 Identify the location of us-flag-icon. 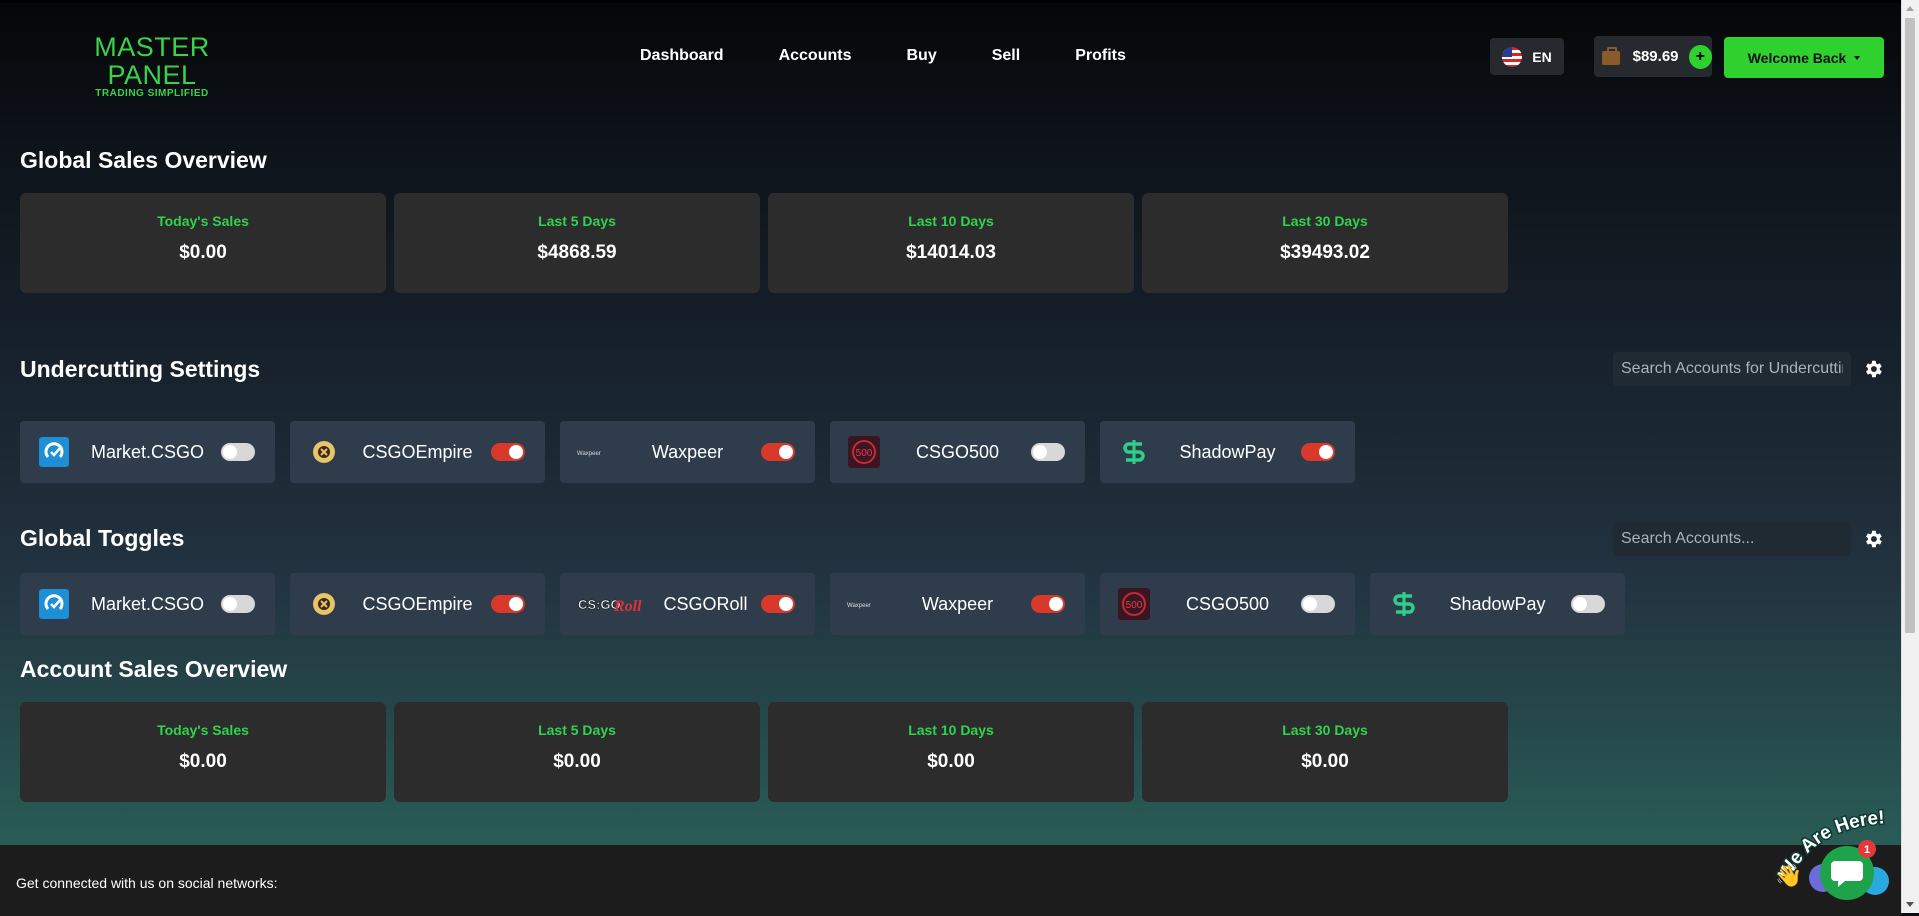
(1512, 56).